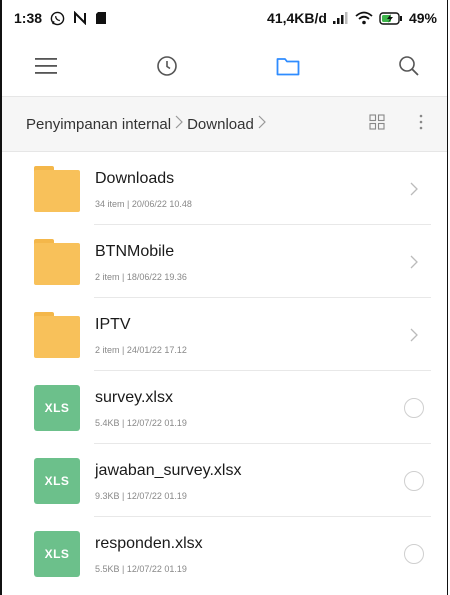  I want to click on top-toolbar, so click(224, 66).